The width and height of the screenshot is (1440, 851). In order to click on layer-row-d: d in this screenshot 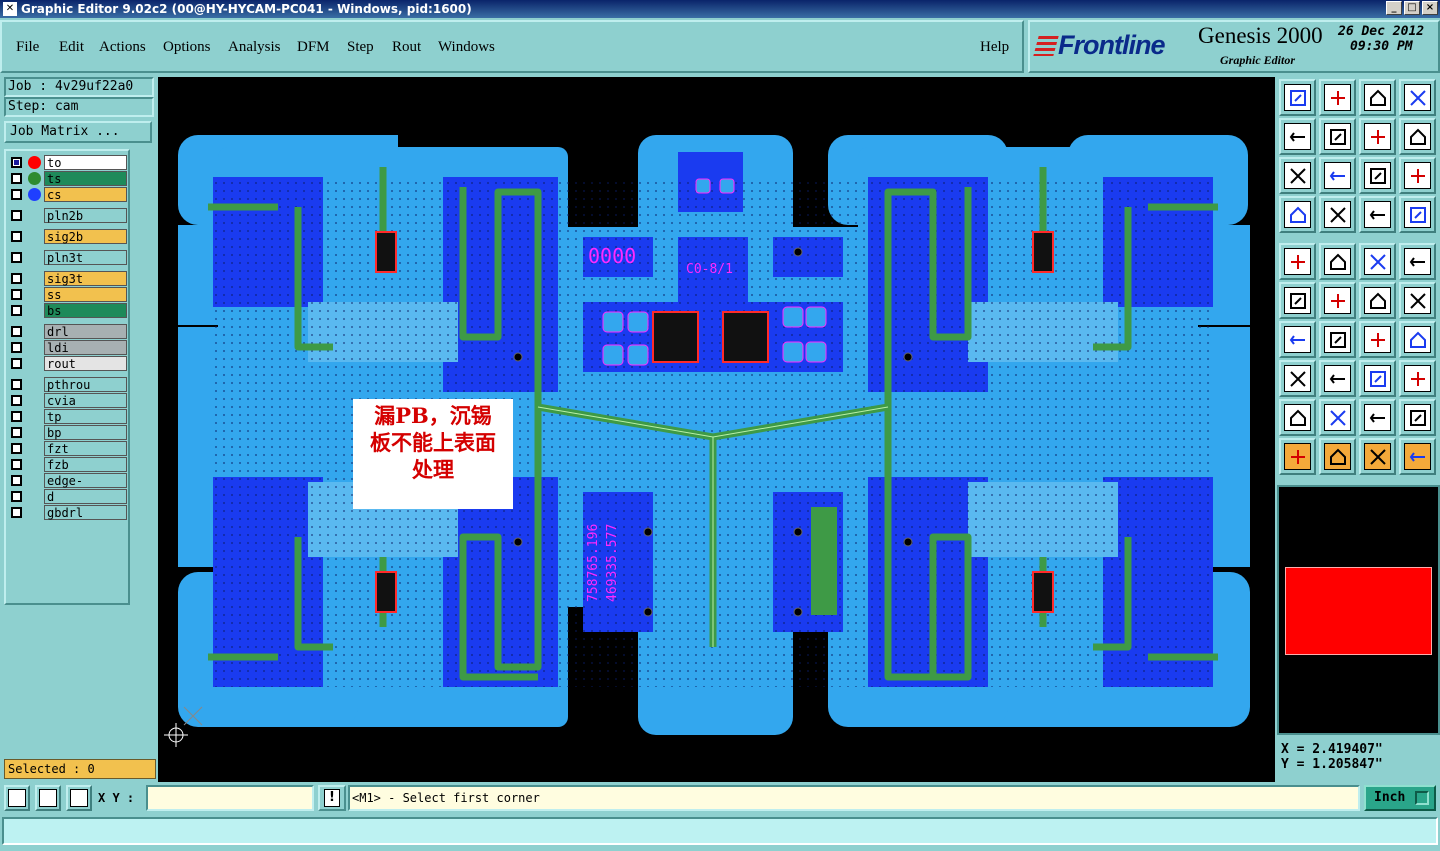, I will do `click(67, 496)`.